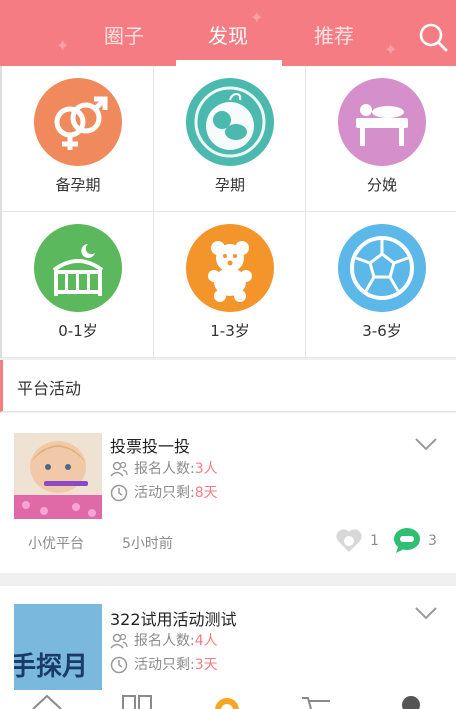 This screenshot has width=456, height=709. I want to click on category-delivery: 分娩, so click(381, 139).